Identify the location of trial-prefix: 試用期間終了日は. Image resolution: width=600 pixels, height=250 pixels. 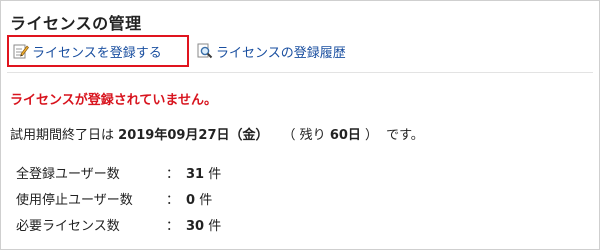
(62, 135).